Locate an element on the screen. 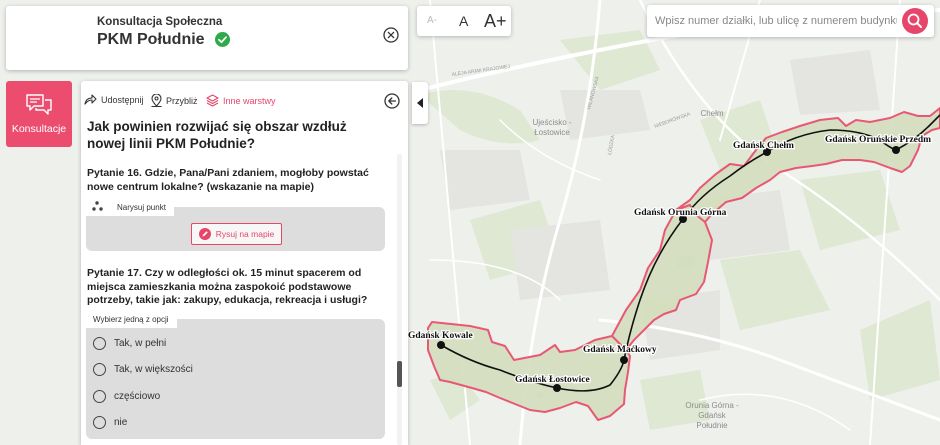 The image size is (940, 445). station-label-kowale: Gdańsk Kowale is located at coordinates (440, 336).